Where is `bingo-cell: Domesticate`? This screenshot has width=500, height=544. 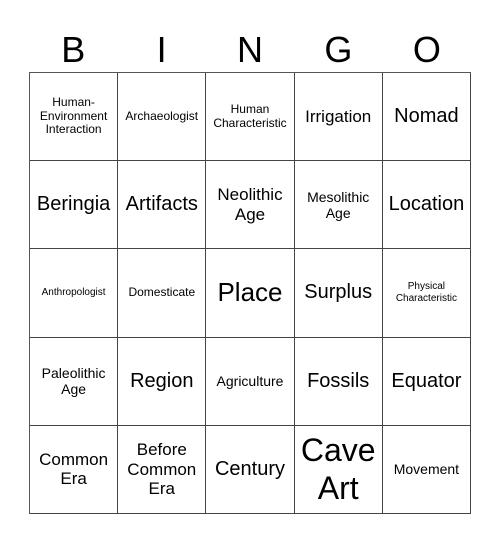 bingo-cell: Domesticate is located at coordinates (162, 293).